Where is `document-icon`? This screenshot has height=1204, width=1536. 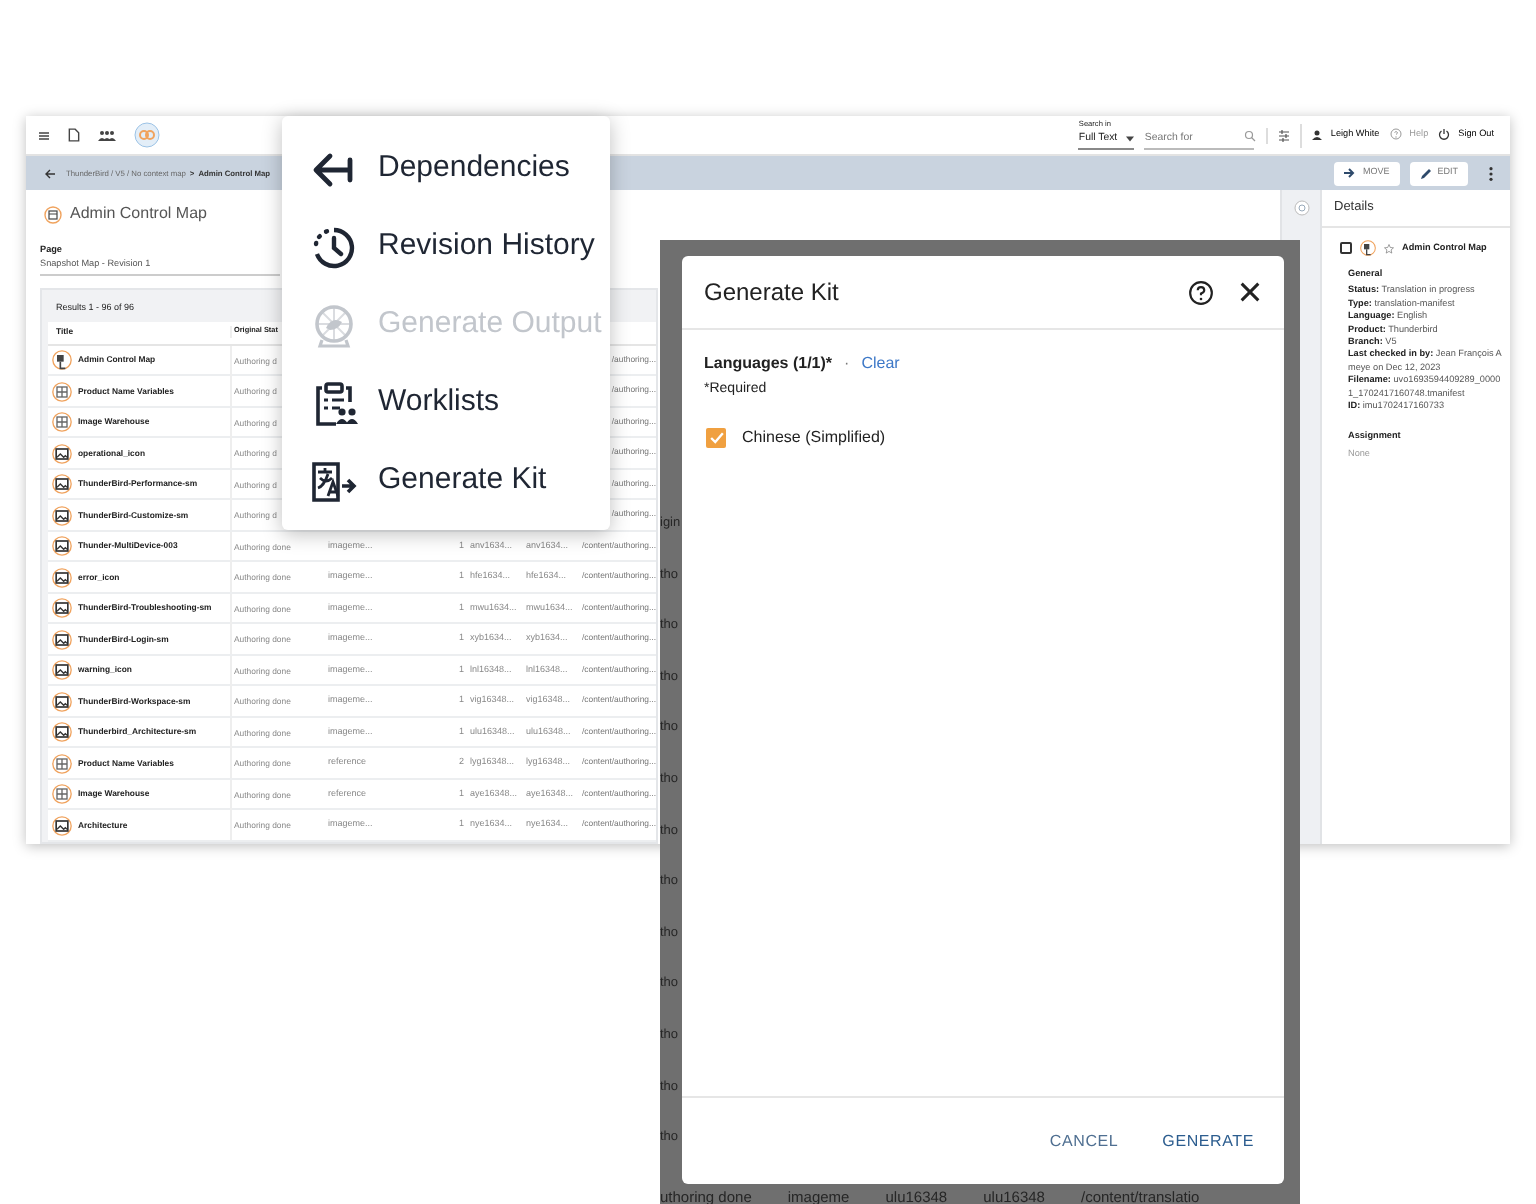
document-icon is located at coordinates (74, 135).